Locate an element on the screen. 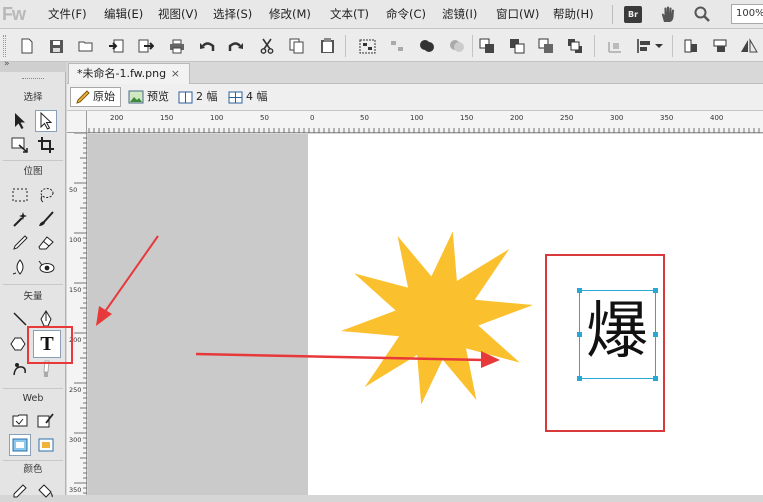 The height and width of the screenshot is (502, 763). menu-view: 视图(V) is located at coordinates (178, 14).